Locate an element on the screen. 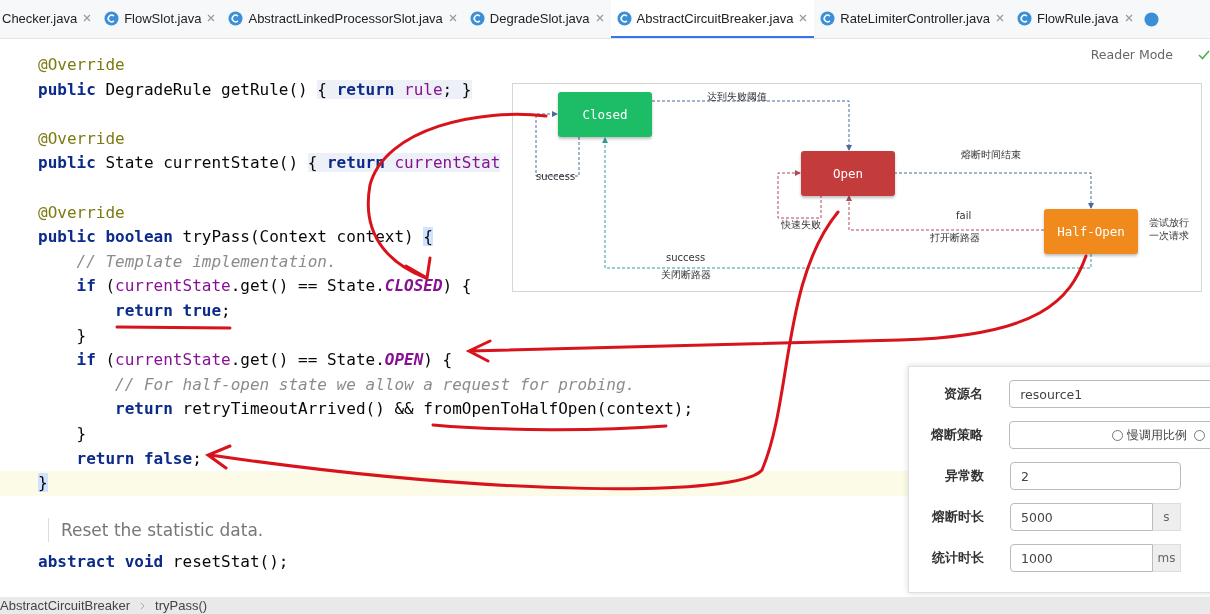  code-line: return retryTimeoutArrived() && fromOpenToHalfOpen(context); is located at coordinates (404, 409).